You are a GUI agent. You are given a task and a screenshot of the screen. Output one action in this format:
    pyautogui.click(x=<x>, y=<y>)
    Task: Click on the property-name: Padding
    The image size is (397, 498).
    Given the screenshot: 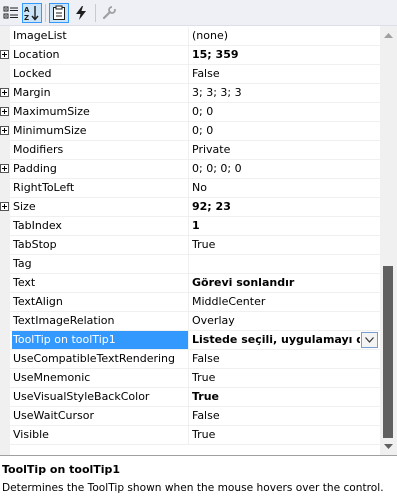 What is the action you would take?
    pyautogui.click(x=100, y=169)
    